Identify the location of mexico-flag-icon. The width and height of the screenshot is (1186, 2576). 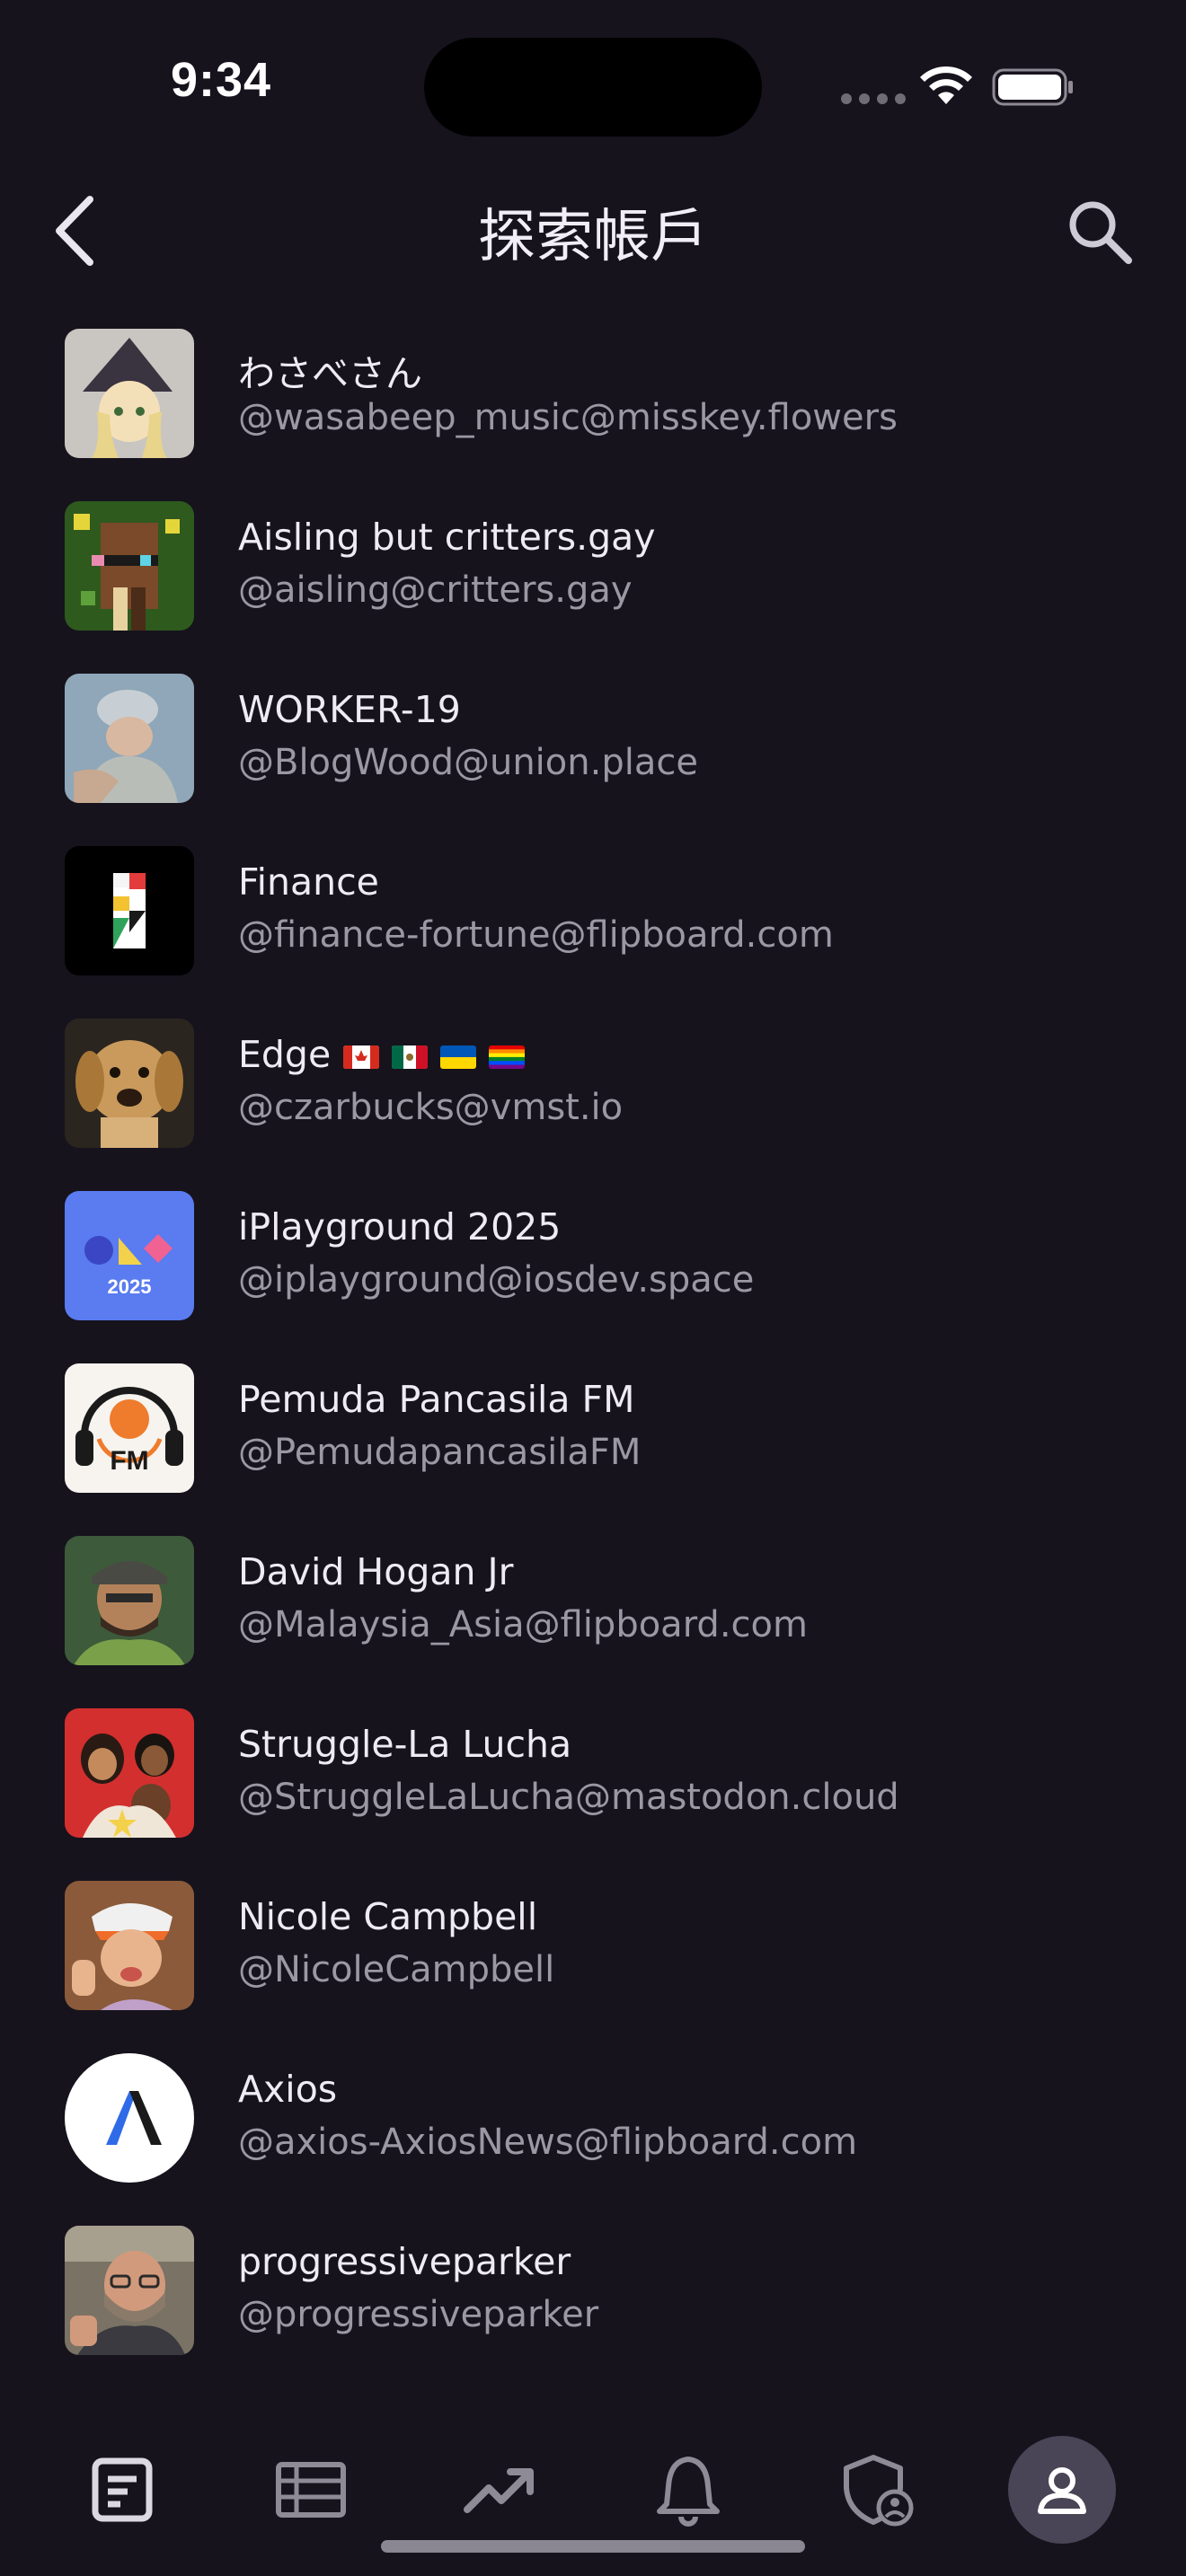
(410, 1057).